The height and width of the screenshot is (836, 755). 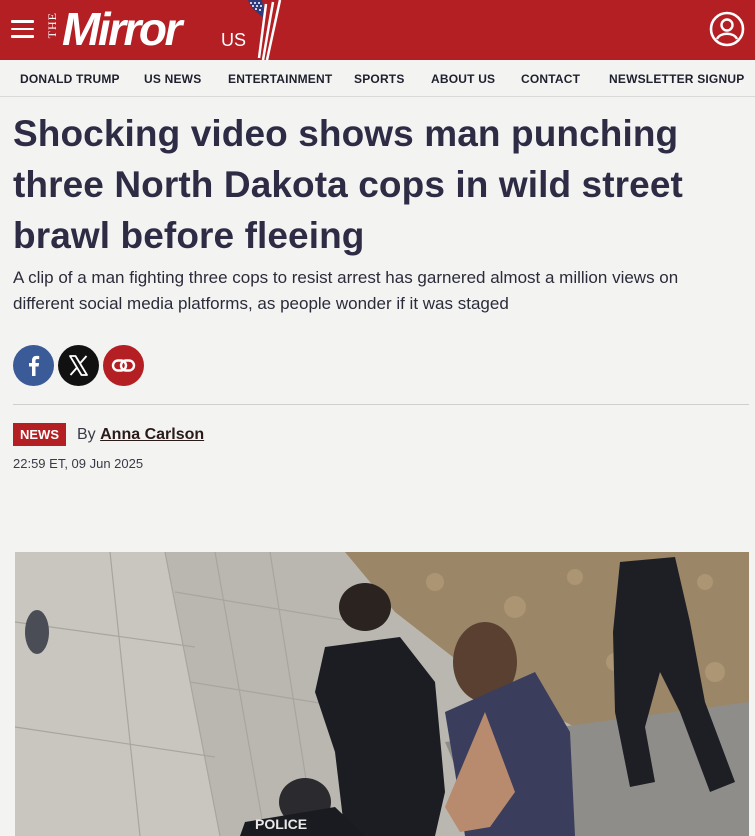 I want to click on nav-item-contact: CONTACT, so click(x=550, y=79).